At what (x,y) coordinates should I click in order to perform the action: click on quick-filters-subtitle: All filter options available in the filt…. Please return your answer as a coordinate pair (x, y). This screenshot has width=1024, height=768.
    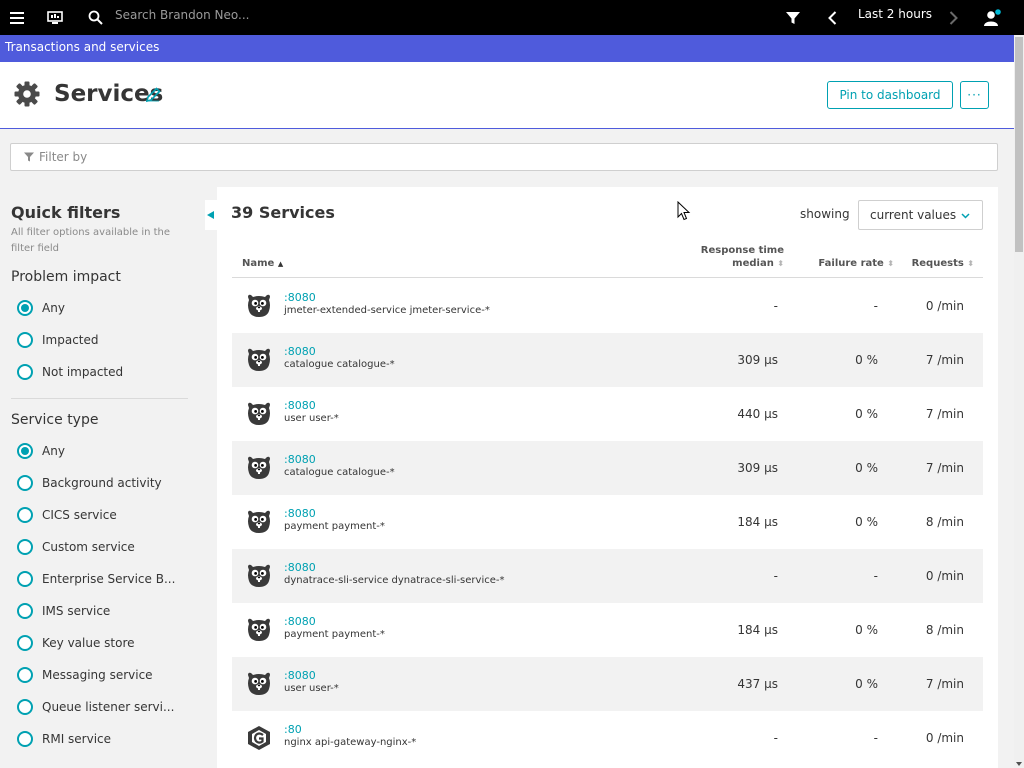
    Looking at the image, I should click on (91, 240).